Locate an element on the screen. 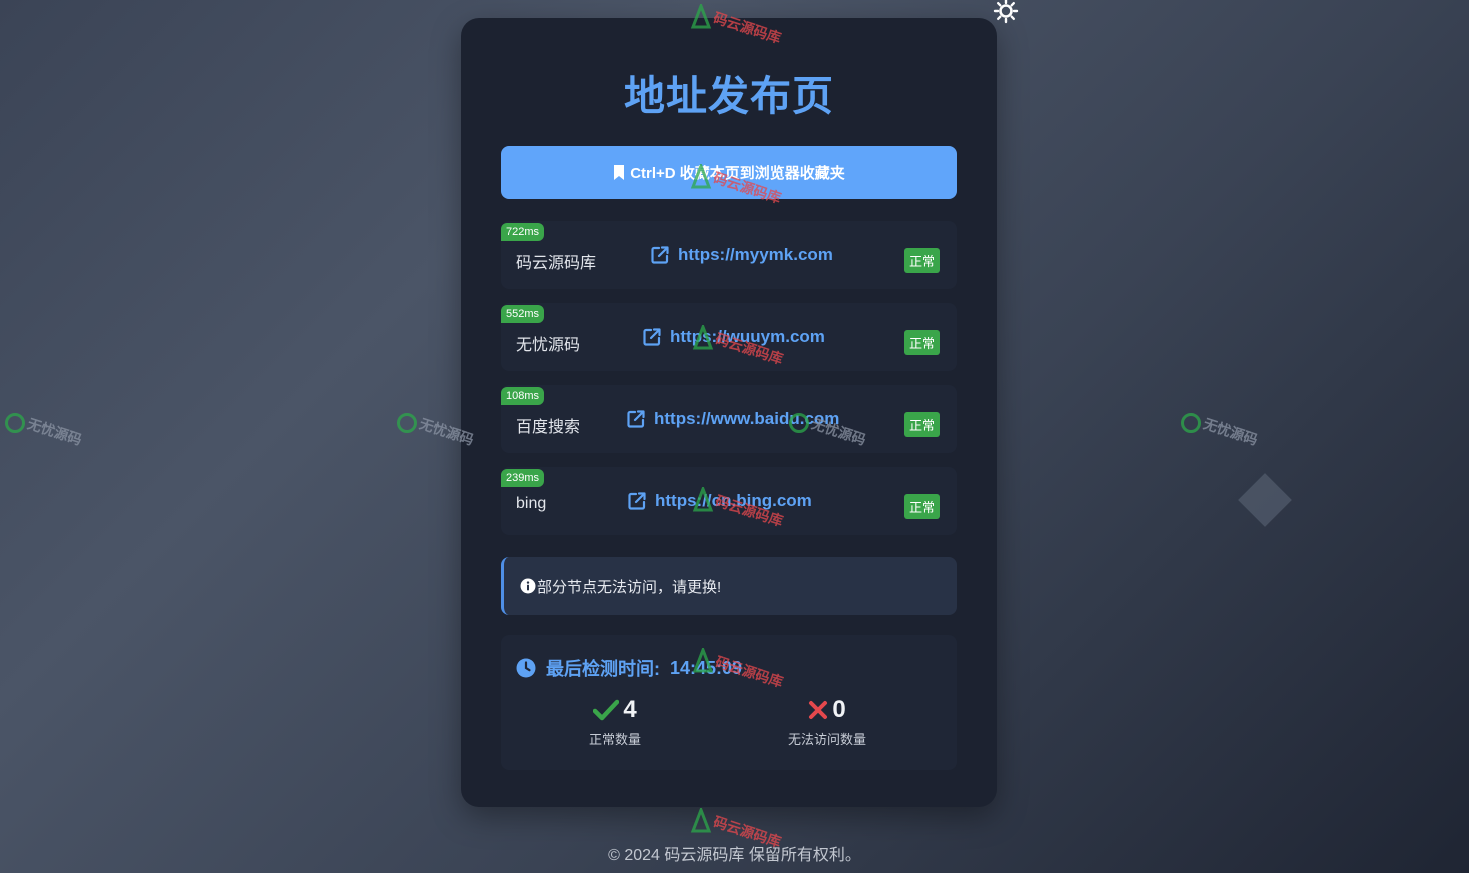 The width and height of the screenshot is (1469, 873). theme-toggle-button is located at coordinates (1006, 12).